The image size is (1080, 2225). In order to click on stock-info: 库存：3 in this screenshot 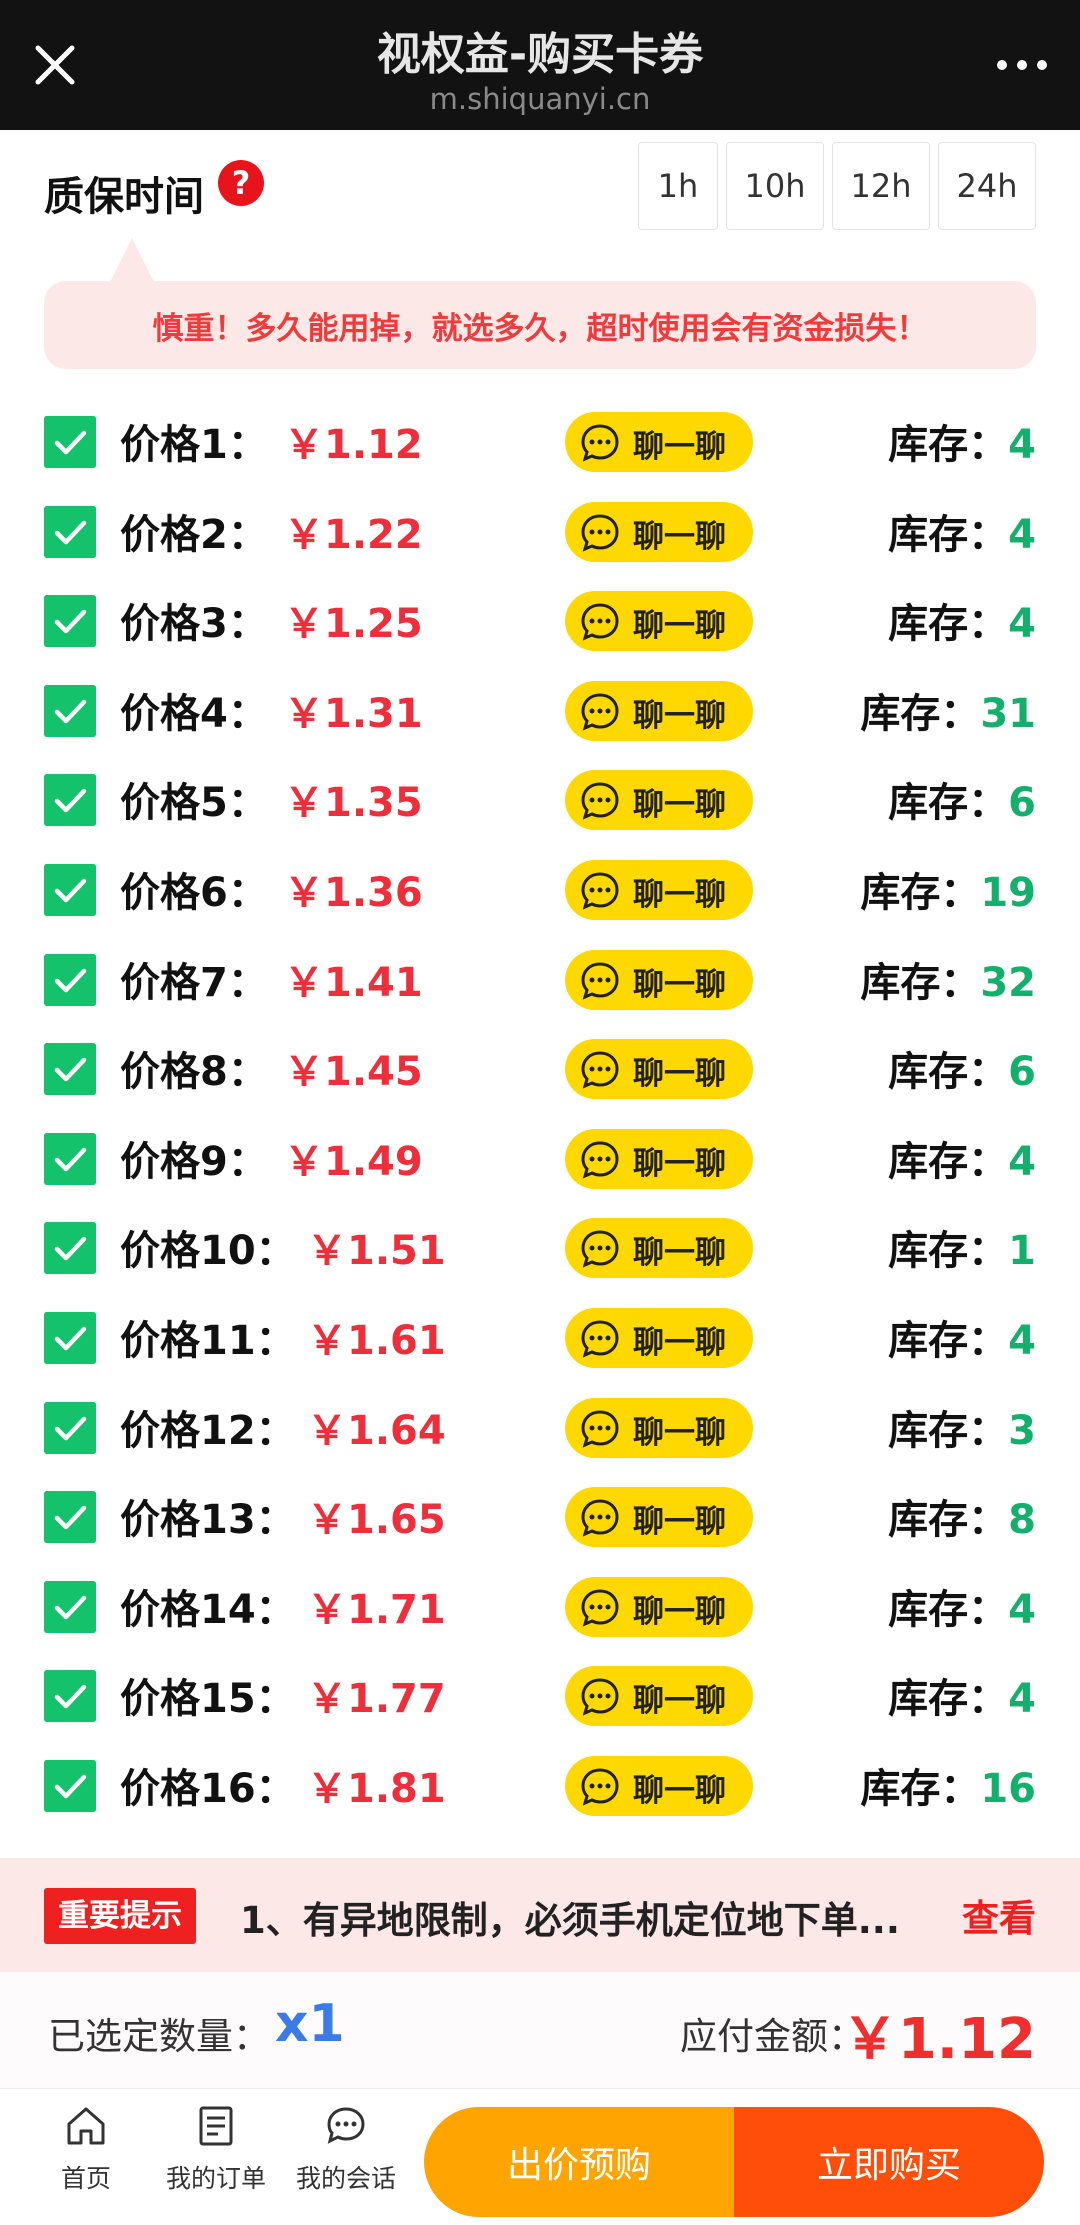, I will do `click(962, 1427)`.